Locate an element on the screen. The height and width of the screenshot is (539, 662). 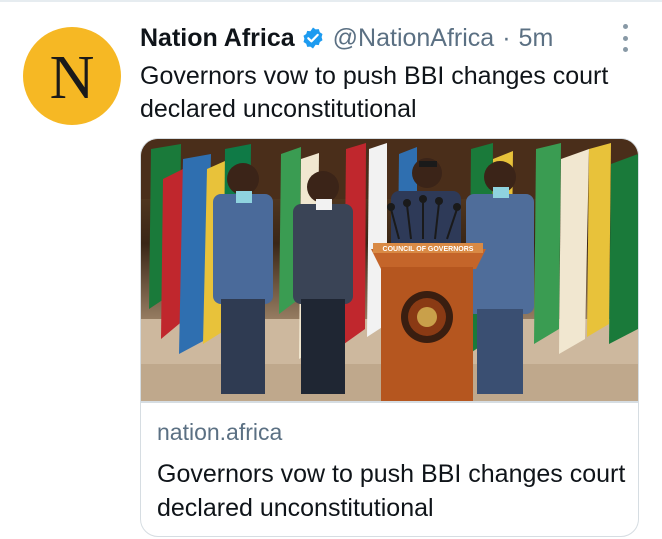
tweet-header: Nation Africa @NationAfrica · 5m is located at coordinates (346, 38).